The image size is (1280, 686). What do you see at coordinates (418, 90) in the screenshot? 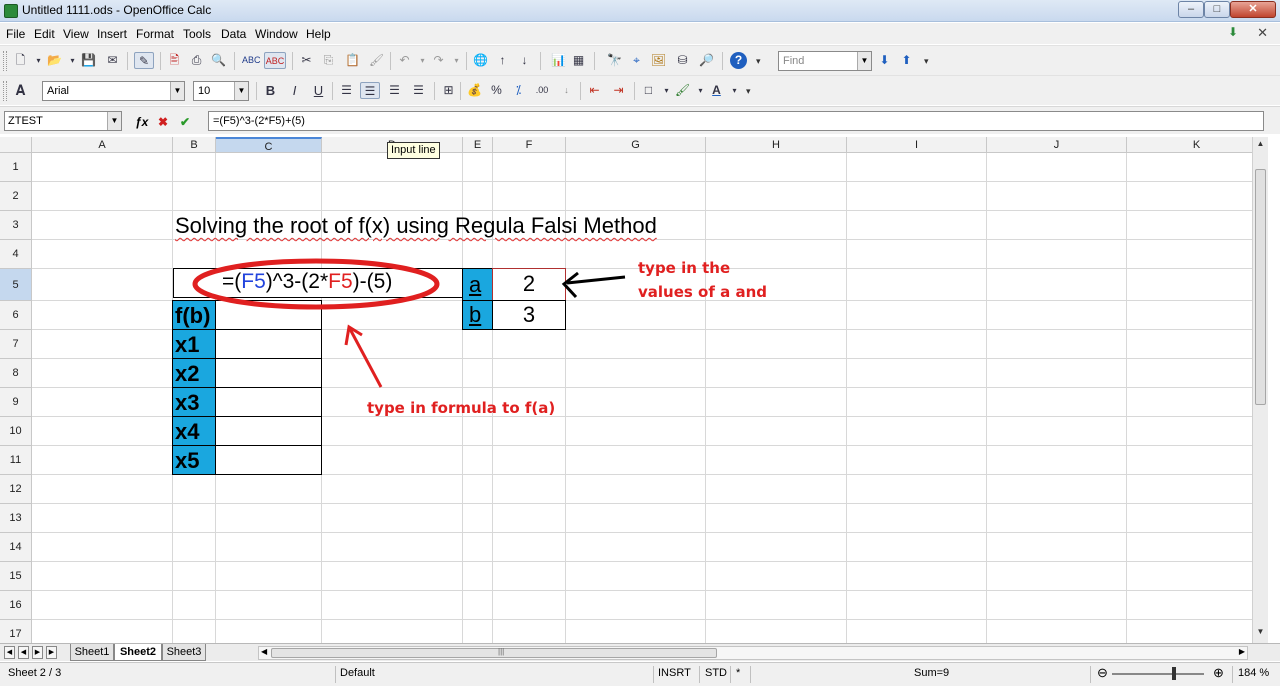
I see `justify-icon: ☰` at bounding box center [418, 90].